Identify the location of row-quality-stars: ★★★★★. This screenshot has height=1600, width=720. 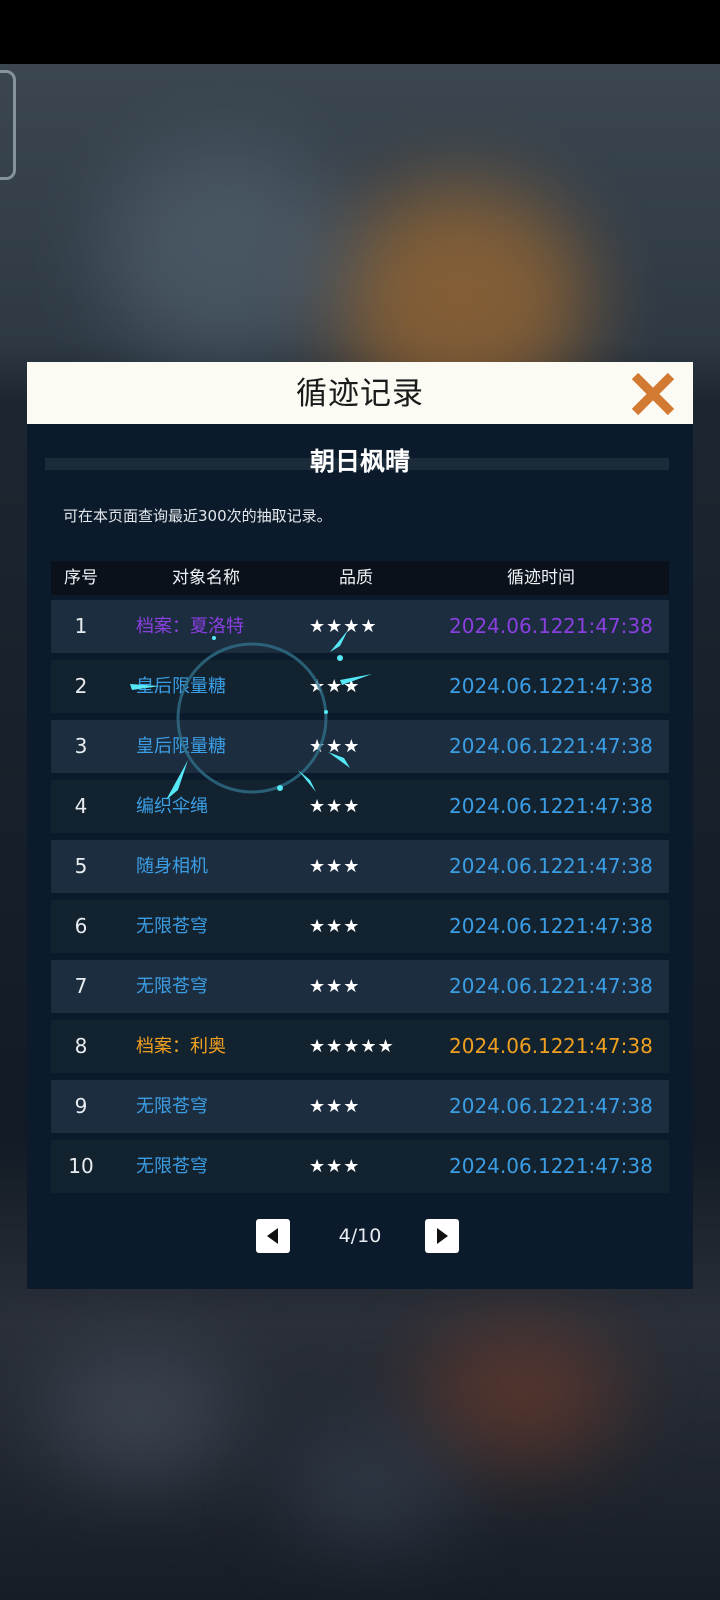
(352, 1046).